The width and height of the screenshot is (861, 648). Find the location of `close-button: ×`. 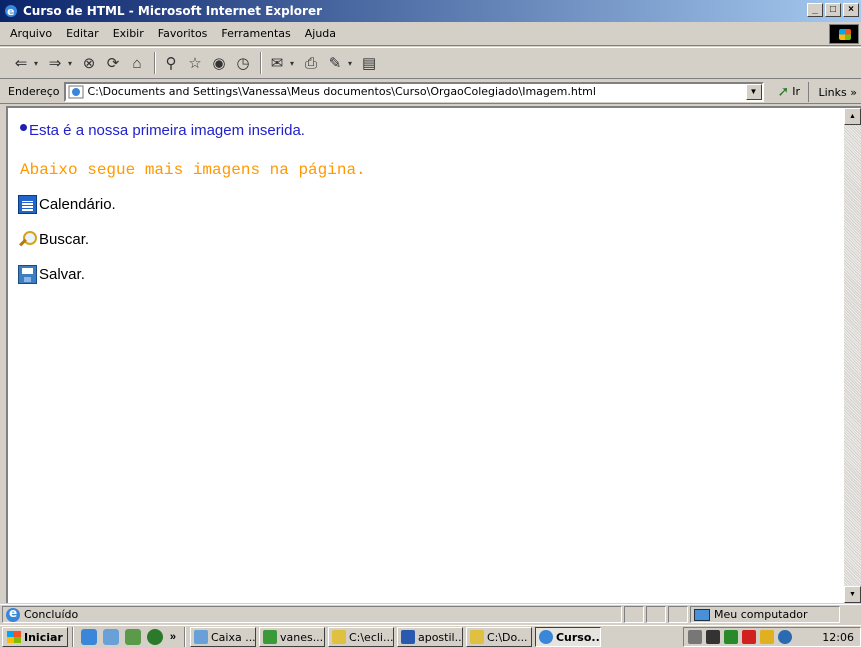

close-button: × is located at coordinates (851, 10).